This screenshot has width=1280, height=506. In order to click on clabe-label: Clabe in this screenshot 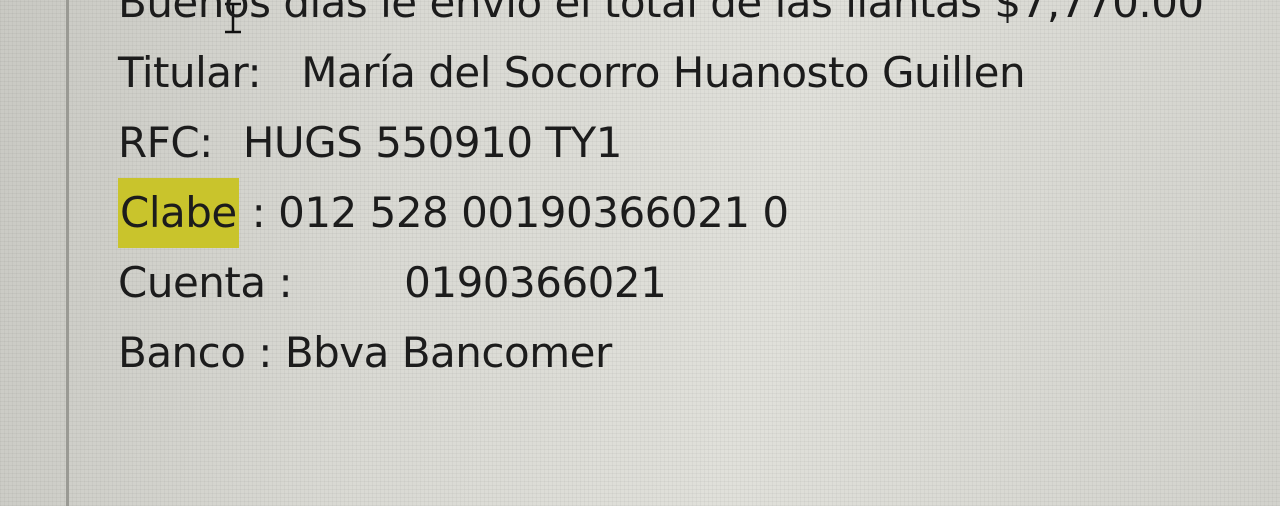, I will do `click(178, 213)`.